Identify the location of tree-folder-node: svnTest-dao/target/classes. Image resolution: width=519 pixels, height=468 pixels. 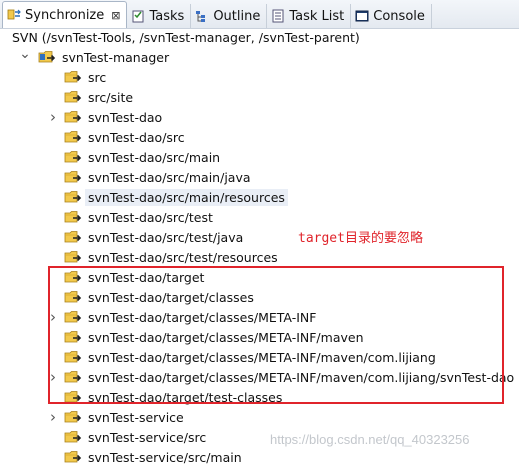
(160, 297).